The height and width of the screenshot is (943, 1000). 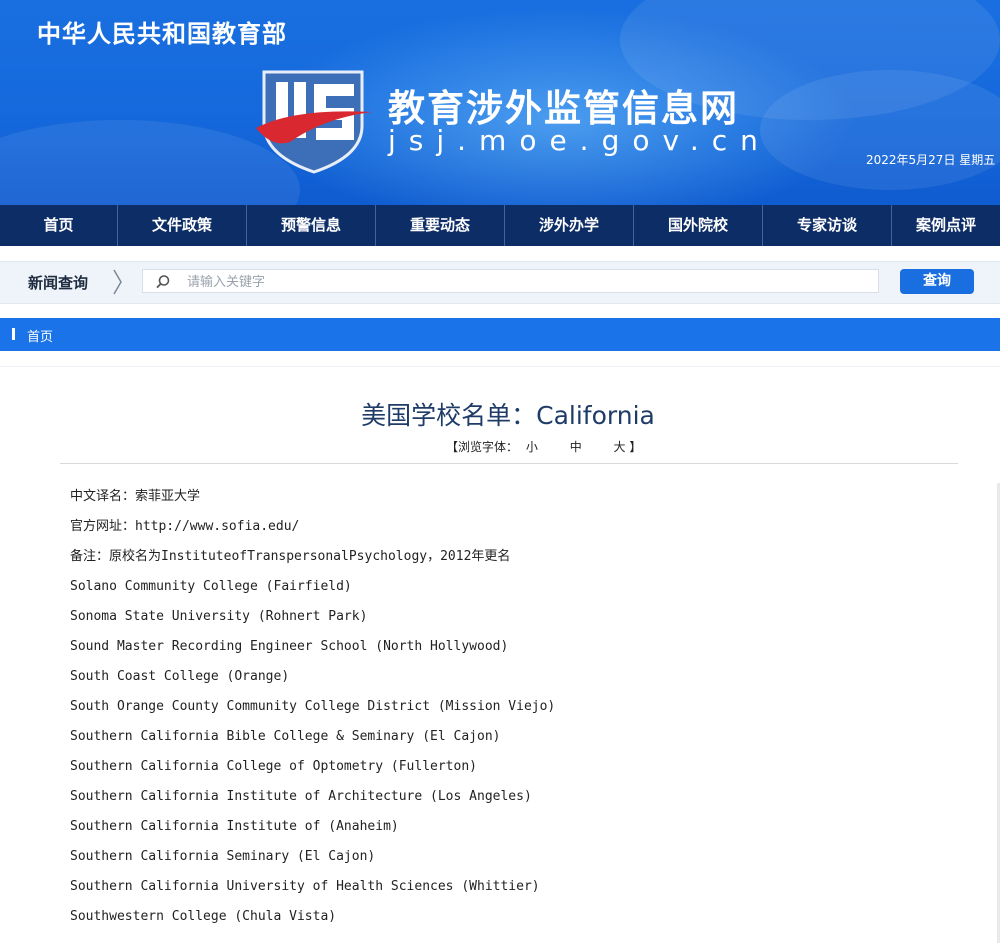 I want to click on article-line: Solano Community College (Fairfield), so click(x=211, y=586).